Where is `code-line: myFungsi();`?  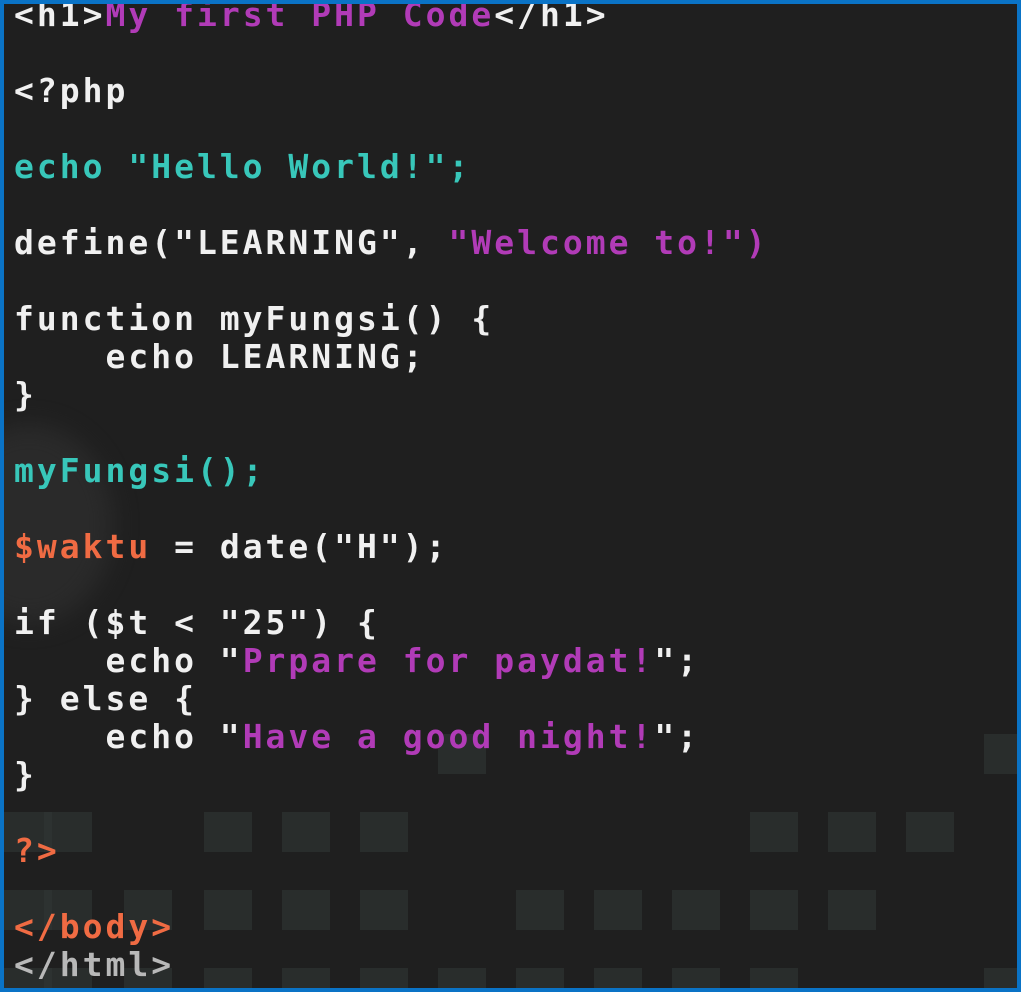 code-line: myFungsi(); is located at coordinates (515, 470).